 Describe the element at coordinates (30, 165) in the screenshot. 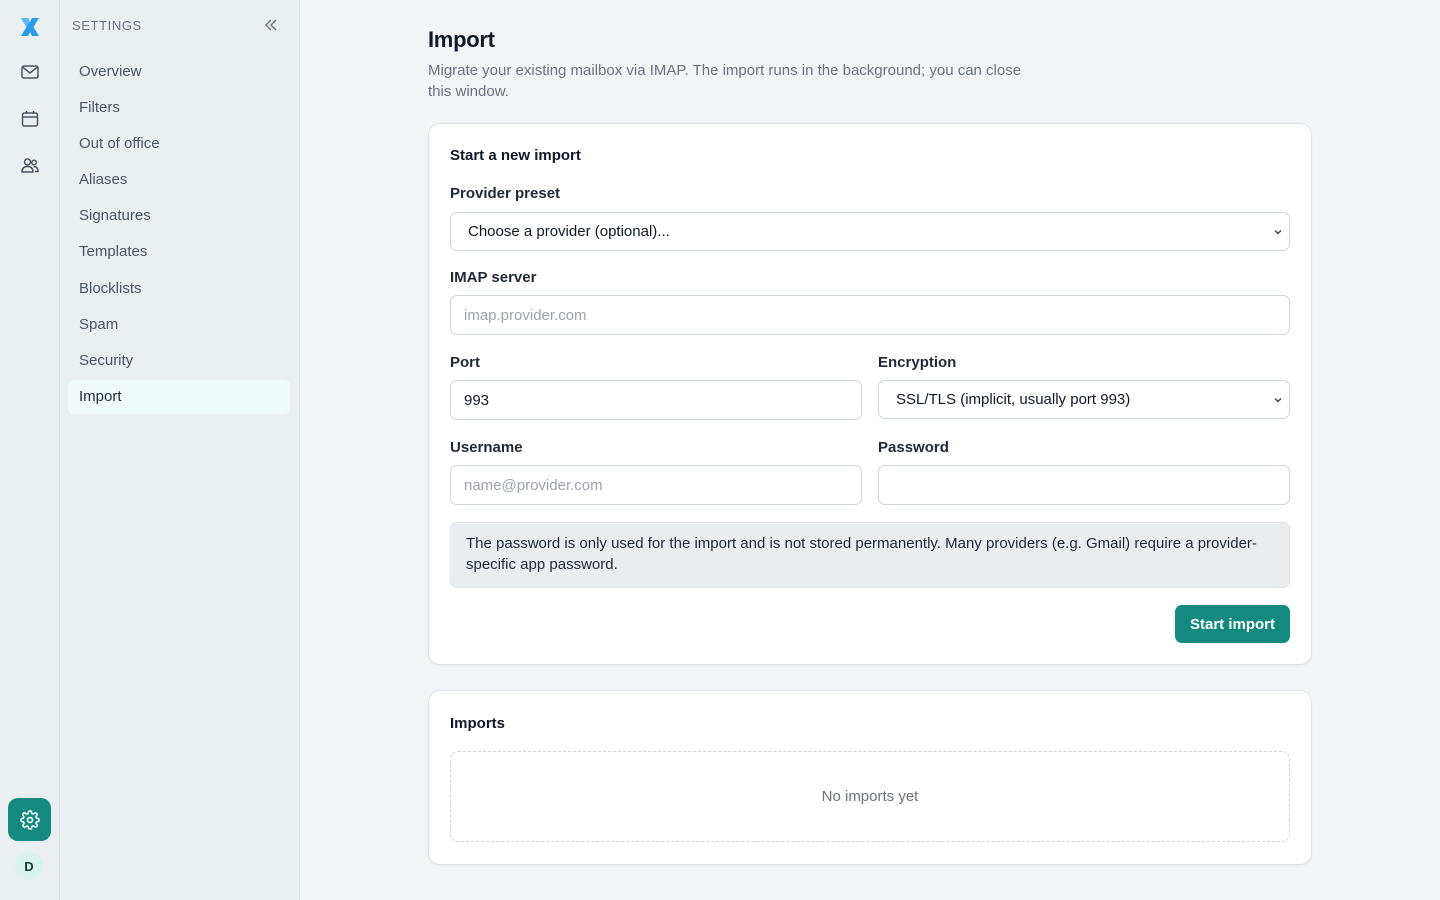

I see `users-icon` at that location.